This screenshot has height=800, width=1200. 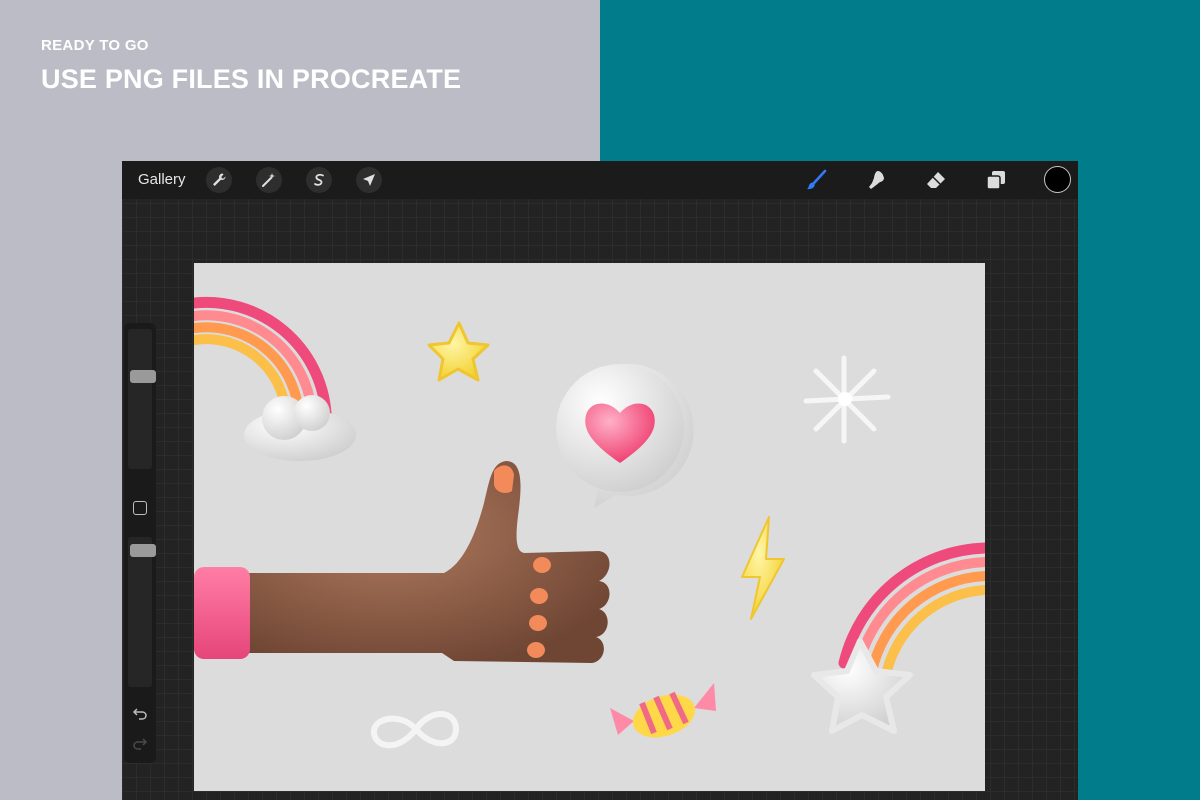 I want to click on brush-size-slider, so click(x=142, y=399).